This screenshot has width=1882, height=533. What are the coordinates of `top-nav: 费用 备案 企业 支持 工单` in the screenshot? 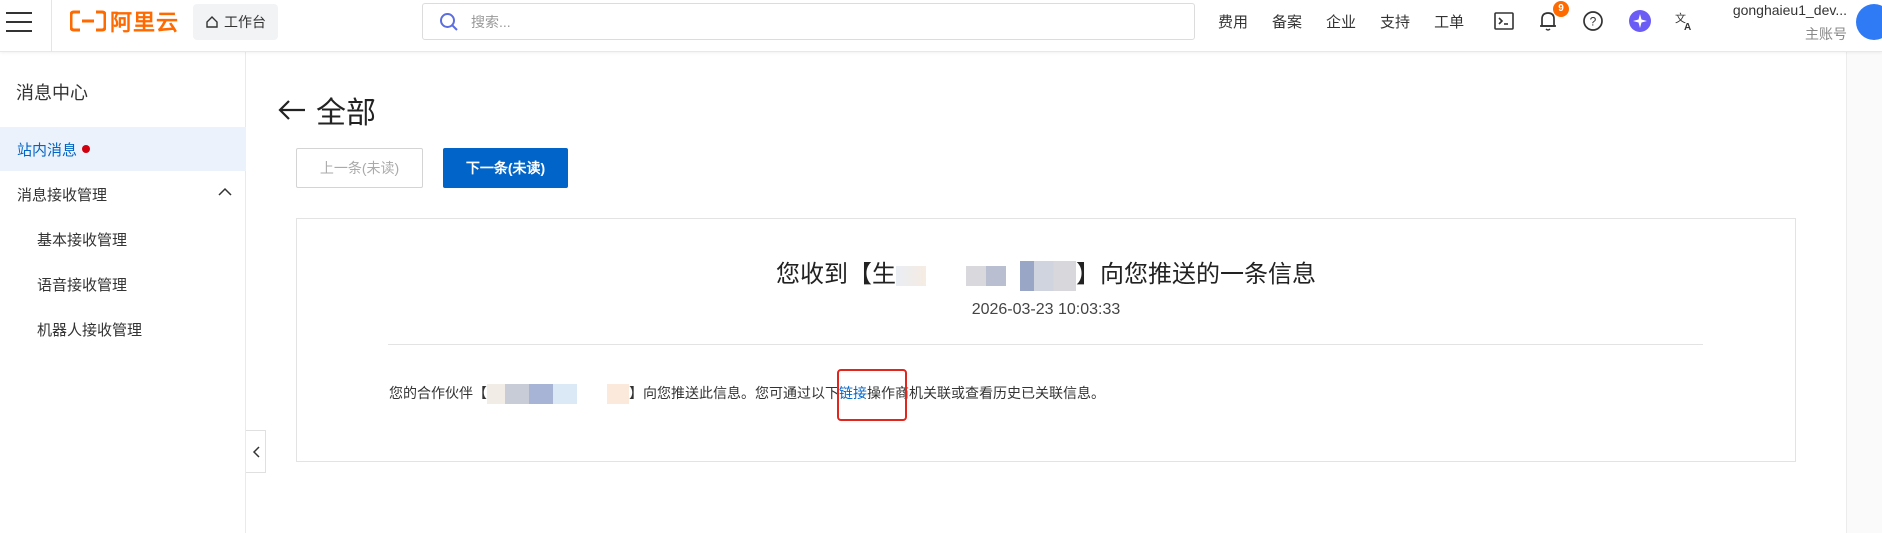 It's located at (1353, 21).